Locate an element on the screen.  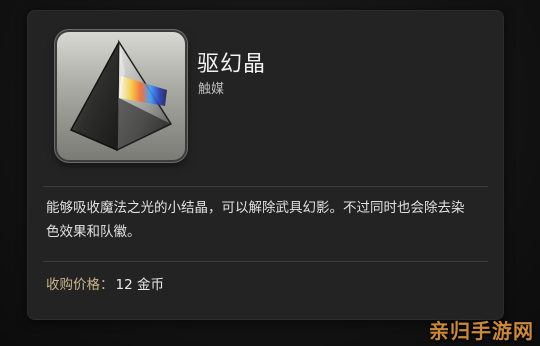
item-description: 能够吸收魔法之光的小结晶，可以解除武具幻影。不过同时也会除去染 色效果和队徽。 is located at coordinates (266, 220).